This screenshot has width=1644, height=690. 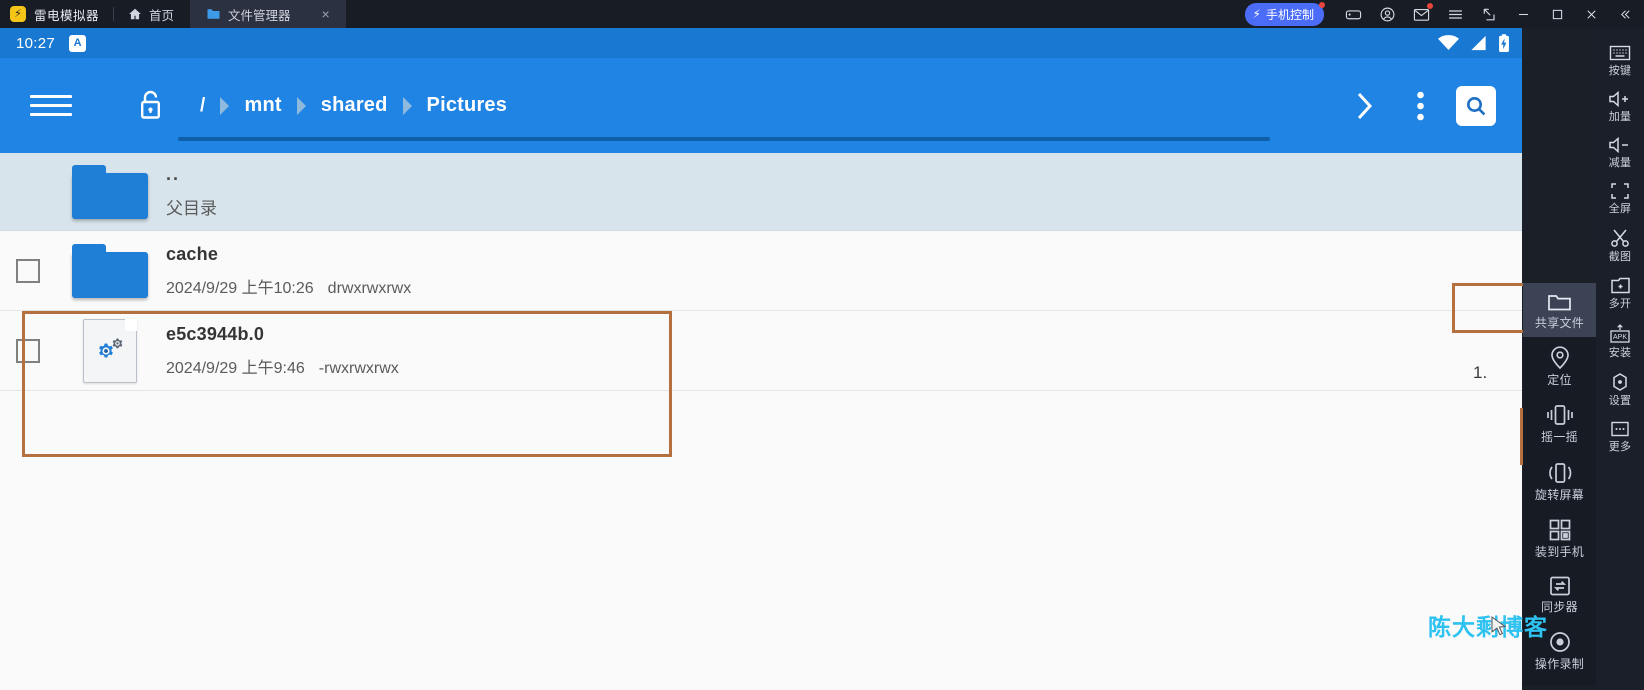 What do you see at coordinates (1420, 106) in the screenshot?
I see `more-vertical-icon` at bounding box center [1420, 106].